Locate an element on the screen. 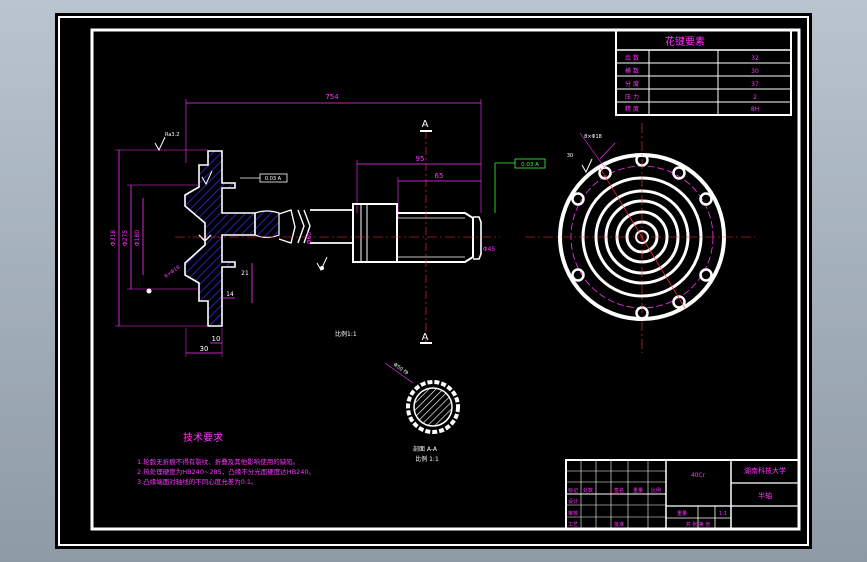  svg-text: 1:1 is located at coordinates (723, 514).